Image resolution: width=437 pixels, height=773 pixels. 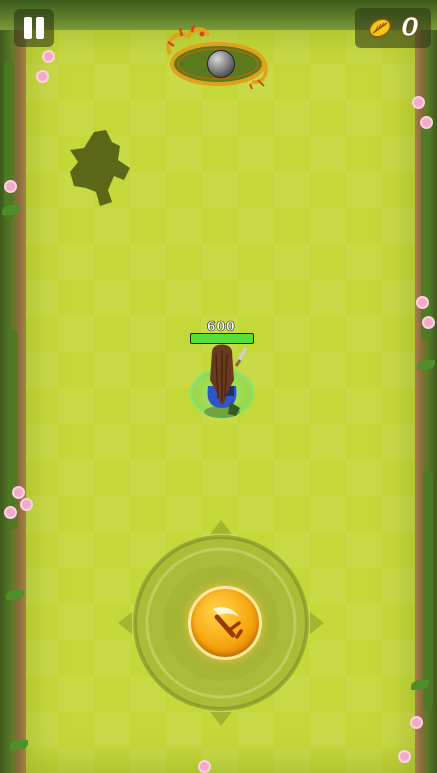 What do you see at coordinates (380, 28) in the screenshot?
I see `gold-leaf-coin-icon` at bounding box center [380, 28].